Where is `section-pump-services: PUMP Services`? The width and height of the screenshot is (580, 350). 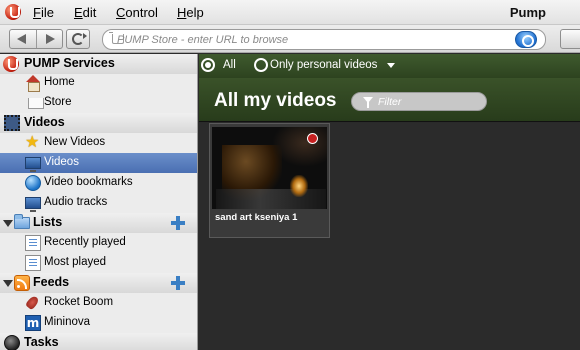 section-pump-services: PUMP Services is located at coordinates (98, 64).